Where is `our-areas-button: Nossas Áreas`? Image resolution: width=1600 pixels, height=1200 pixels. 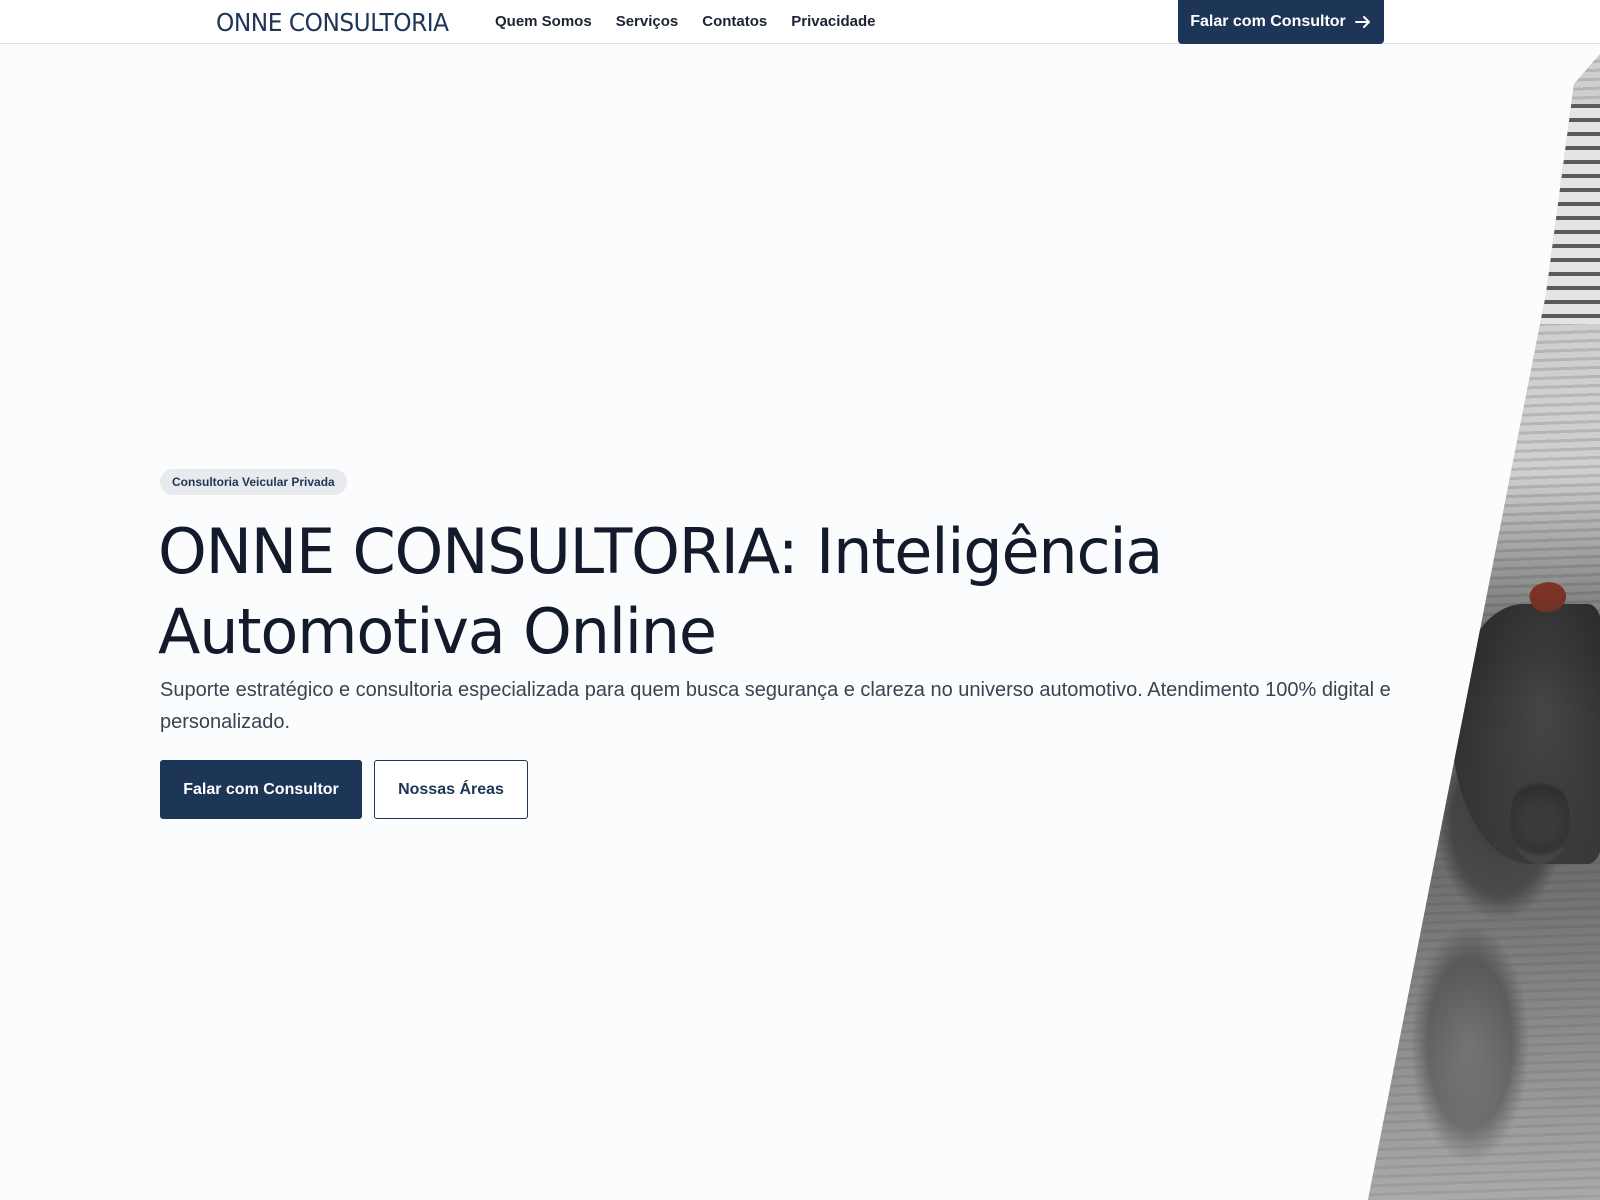
our-areas-button: Nossas Áreas is located at coordinates (451, 789).